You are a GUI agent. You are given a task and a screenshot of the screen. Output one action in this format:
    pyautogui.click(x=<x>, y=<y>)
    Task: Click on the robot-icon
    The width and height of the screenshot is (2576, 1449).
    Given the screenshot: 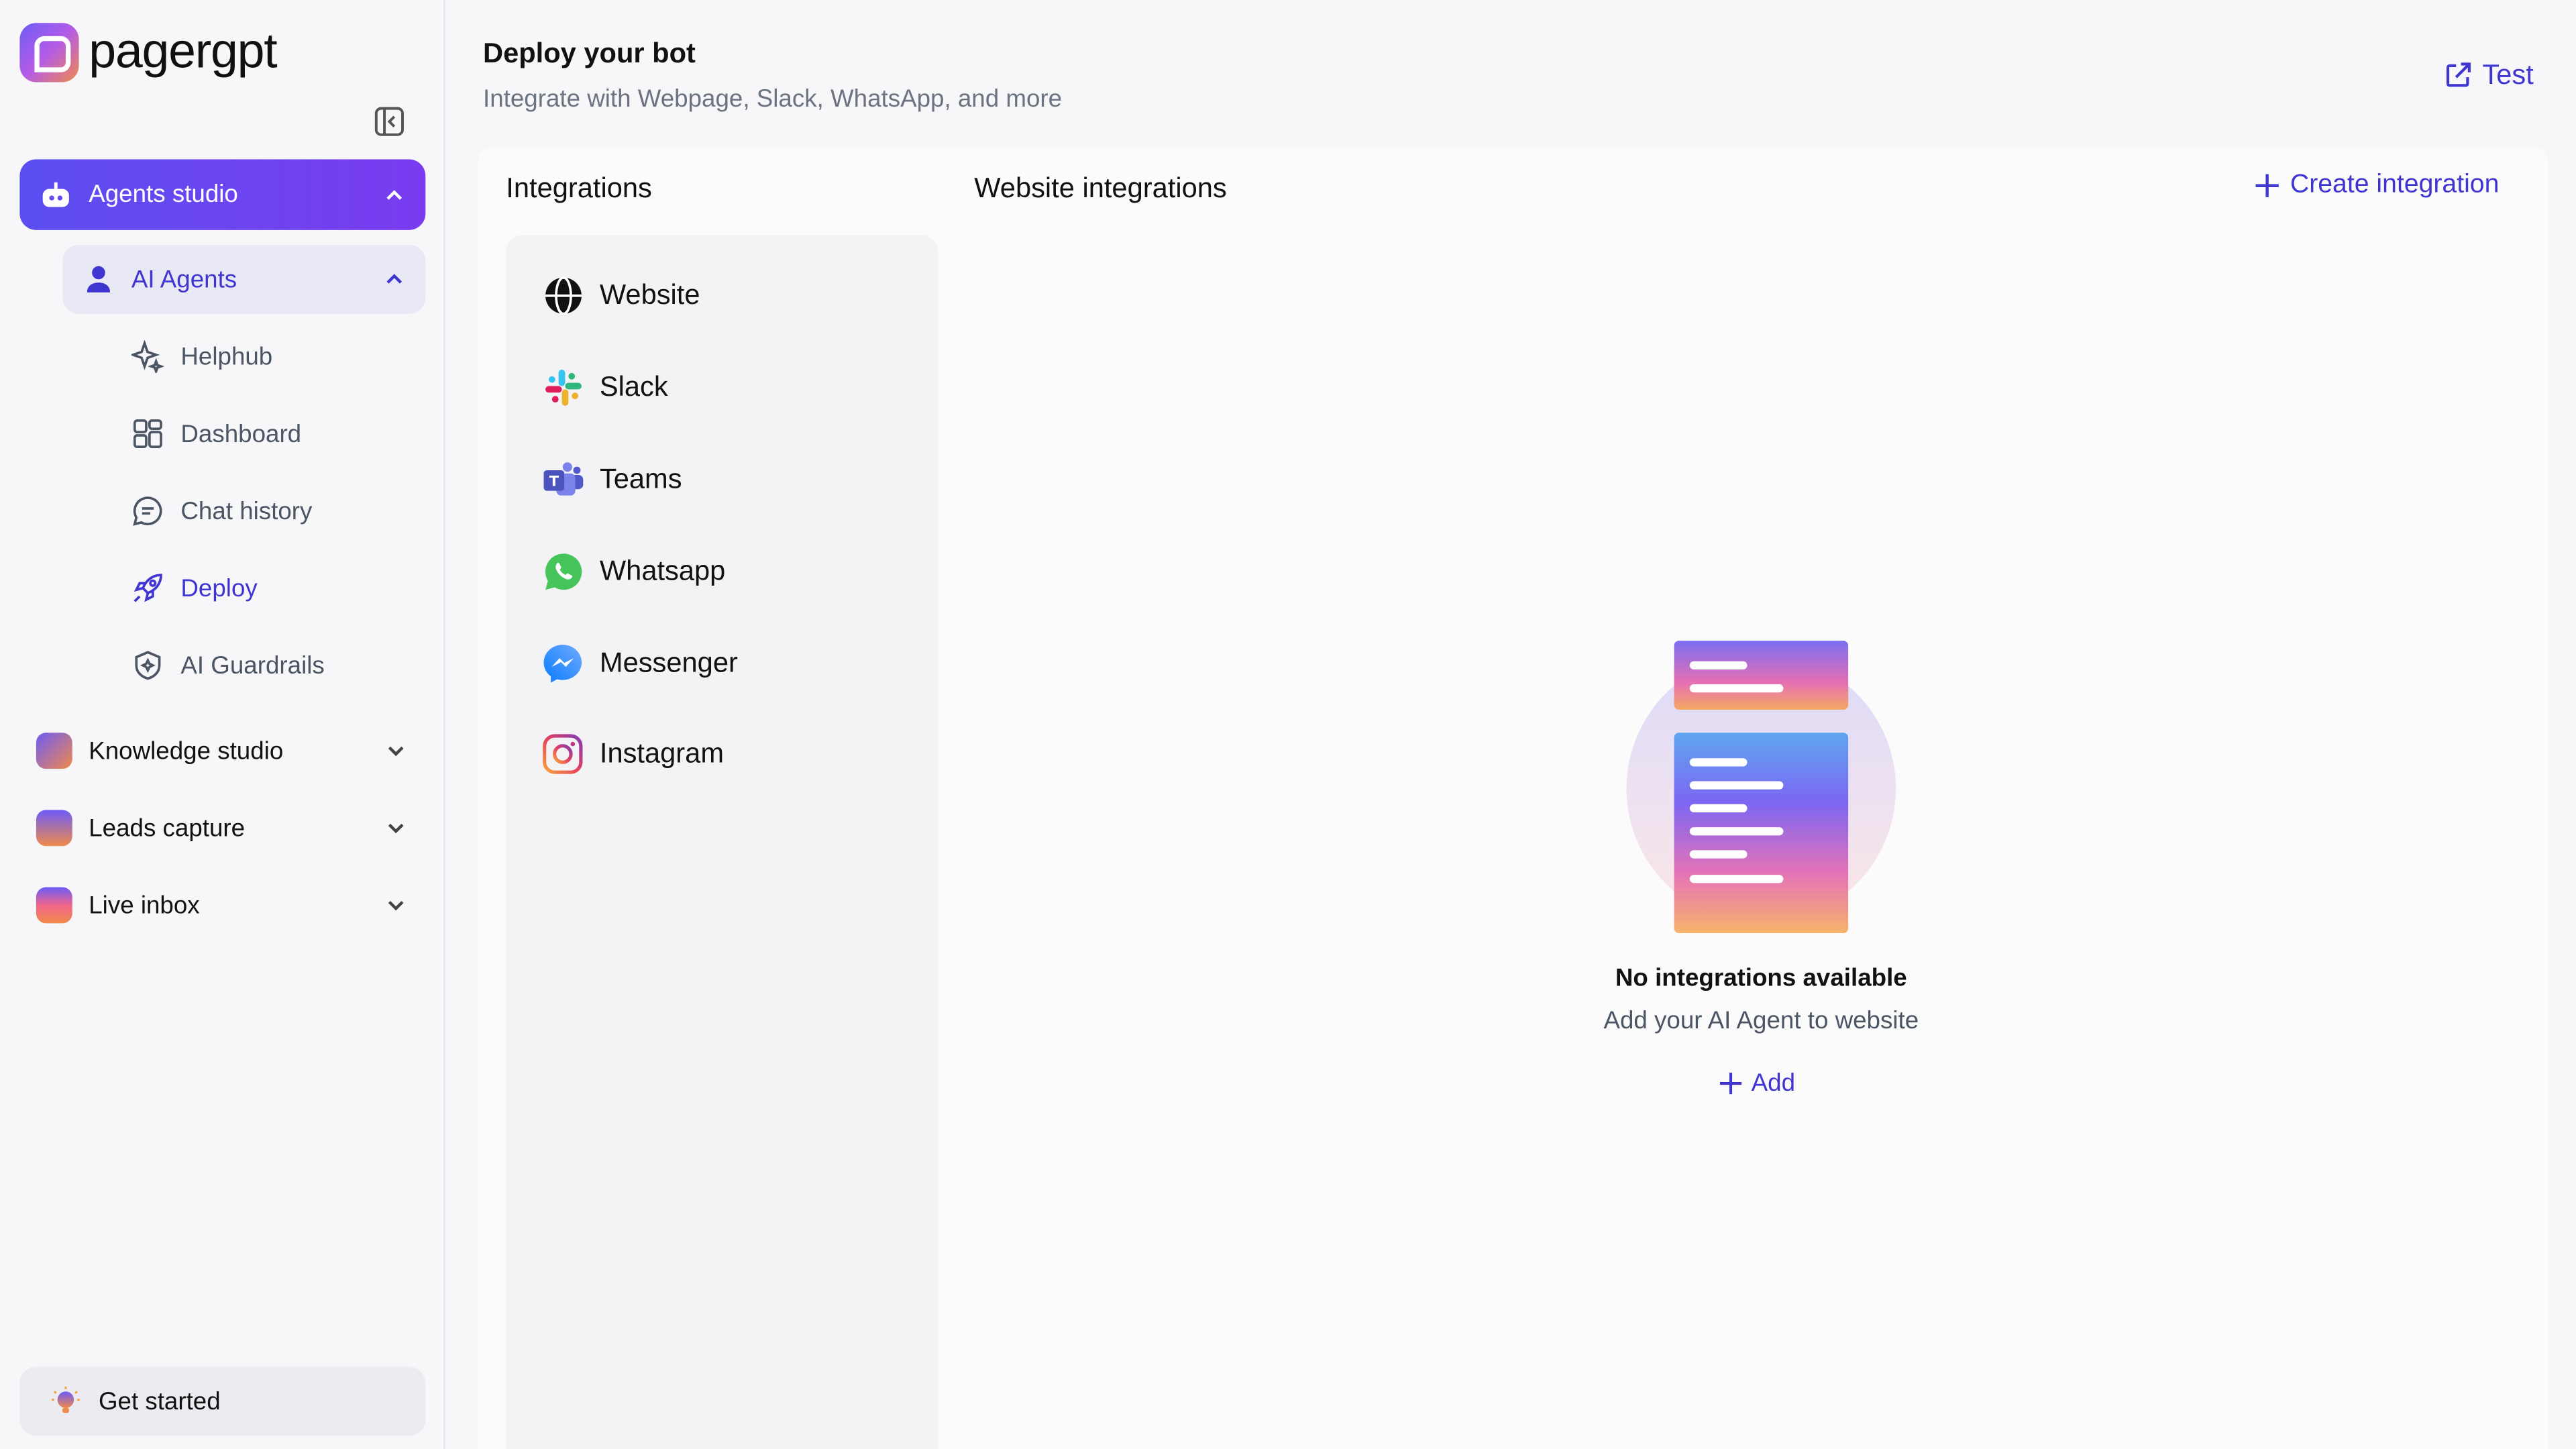 What is the action you would take?
    pyautogui.click(x=55, y=194)
    